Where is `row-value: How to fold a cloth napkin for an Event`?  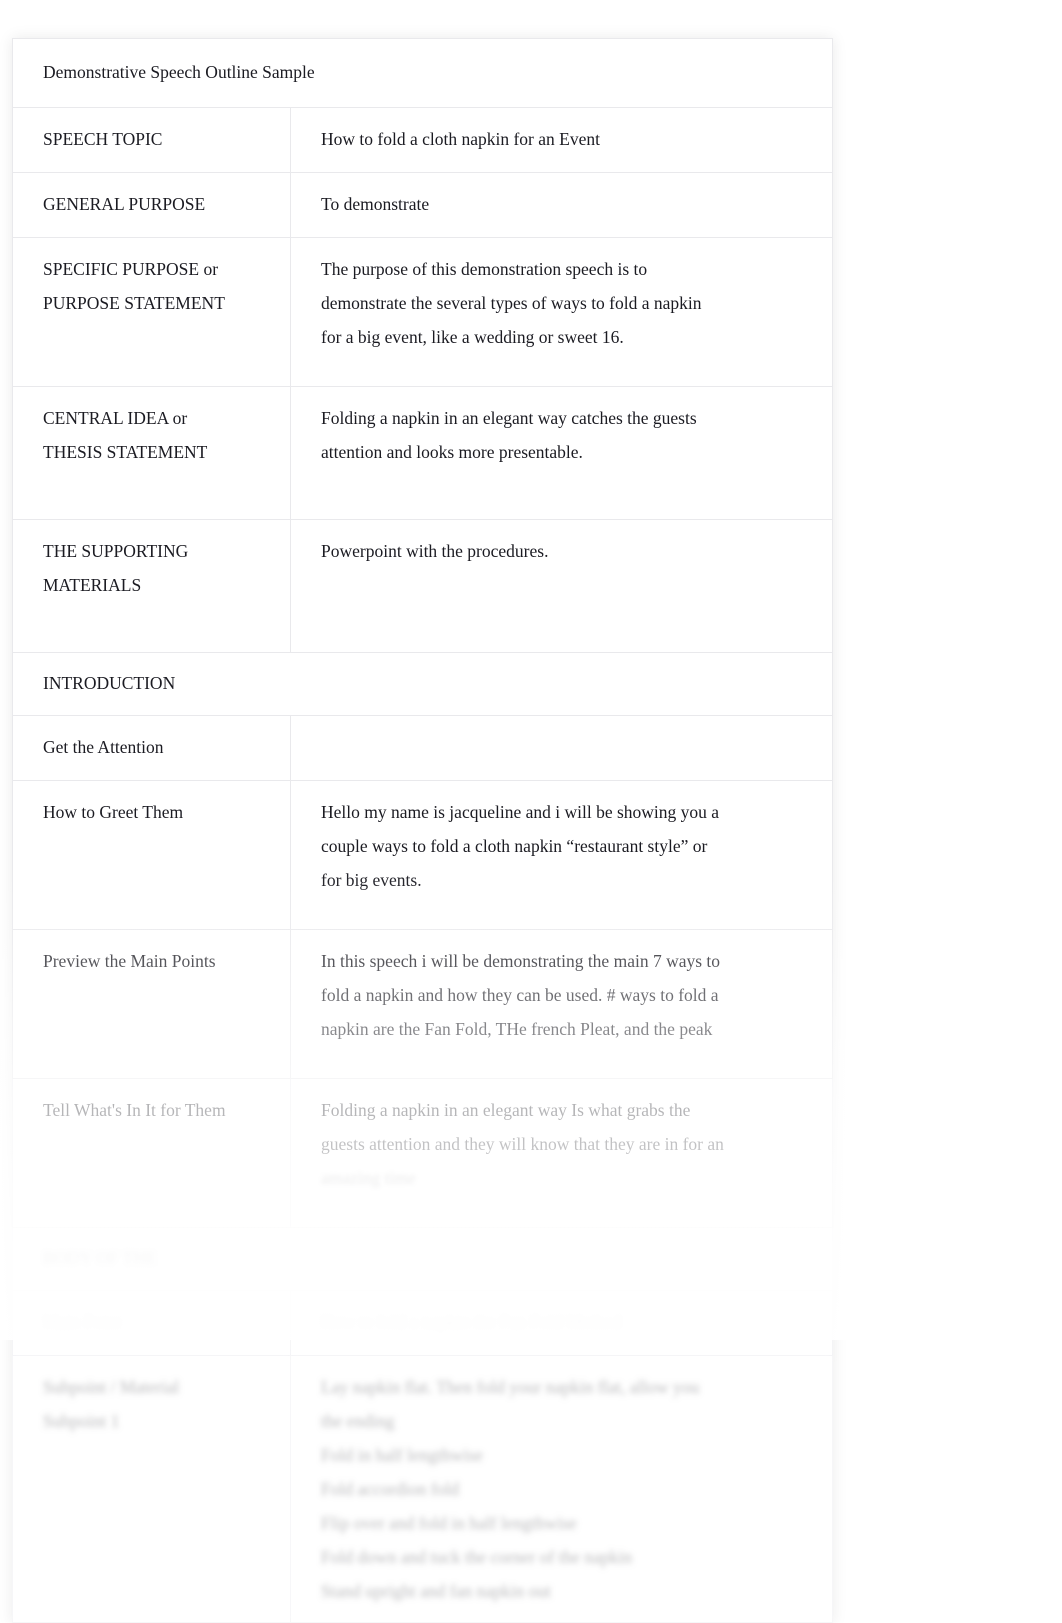 row-value: How to fold a cloth napkin for an Event is located at coordinates (561, 140).